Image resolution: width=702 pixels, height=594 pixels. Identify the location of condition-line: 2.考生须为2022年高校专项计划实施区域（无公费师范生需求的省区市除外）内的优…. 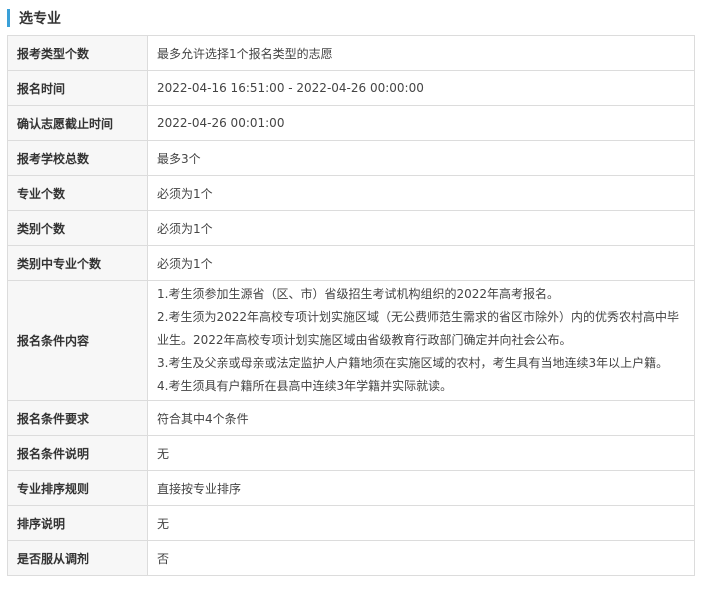
(418, 328).